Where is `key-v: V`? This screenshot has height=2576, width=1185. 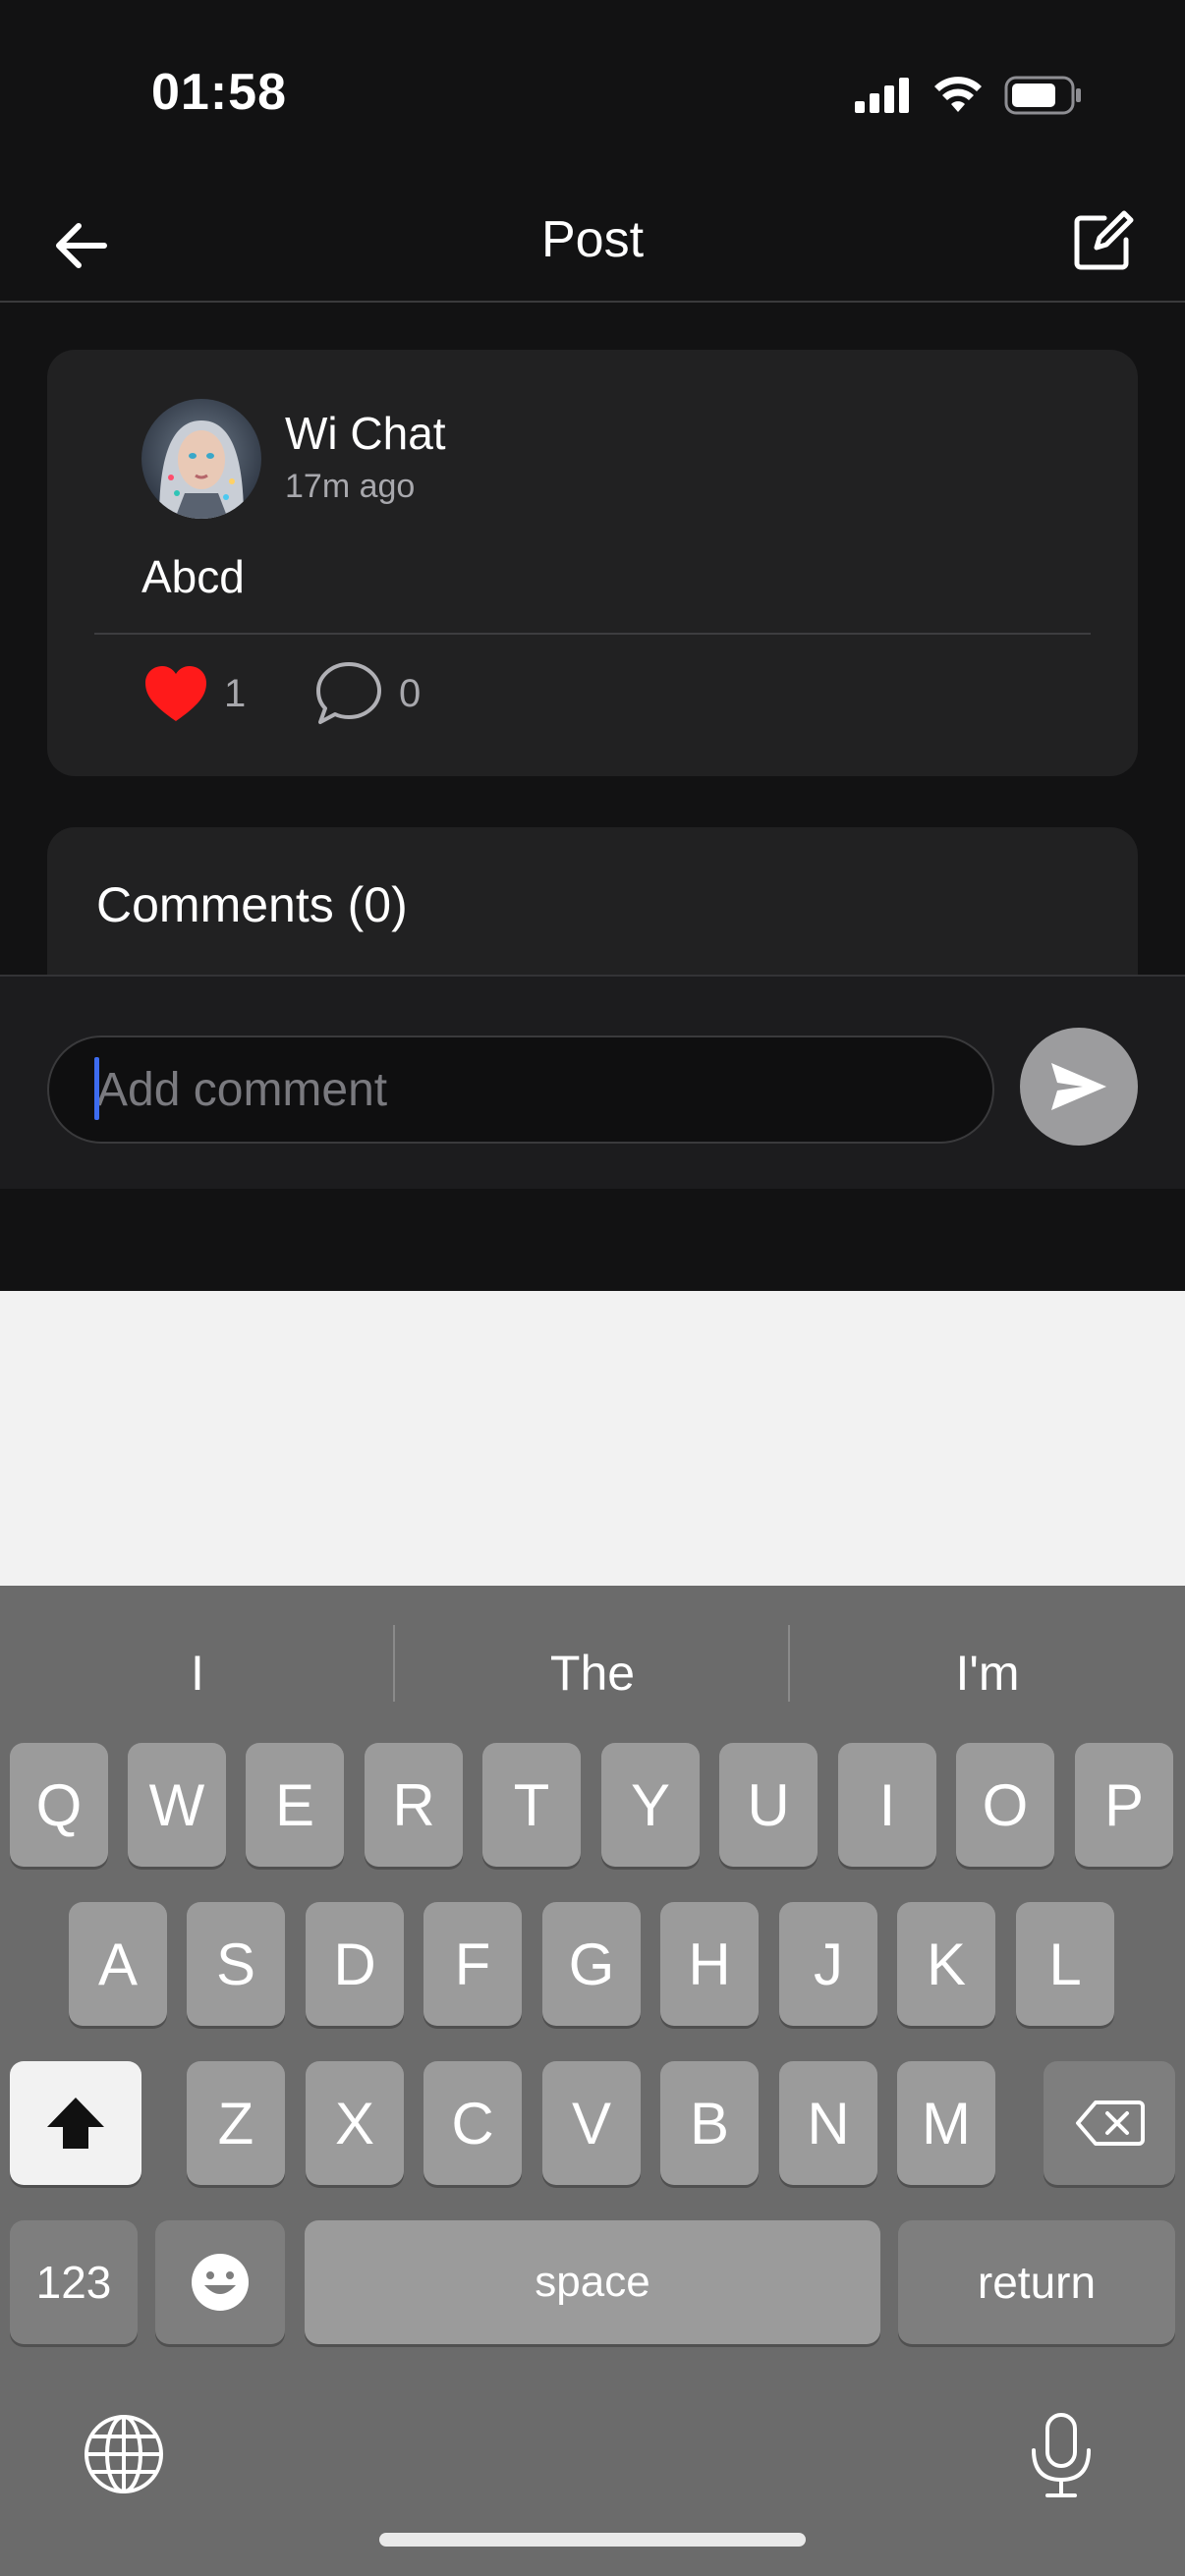 key-v: V is located at coordinates (592, 2123).